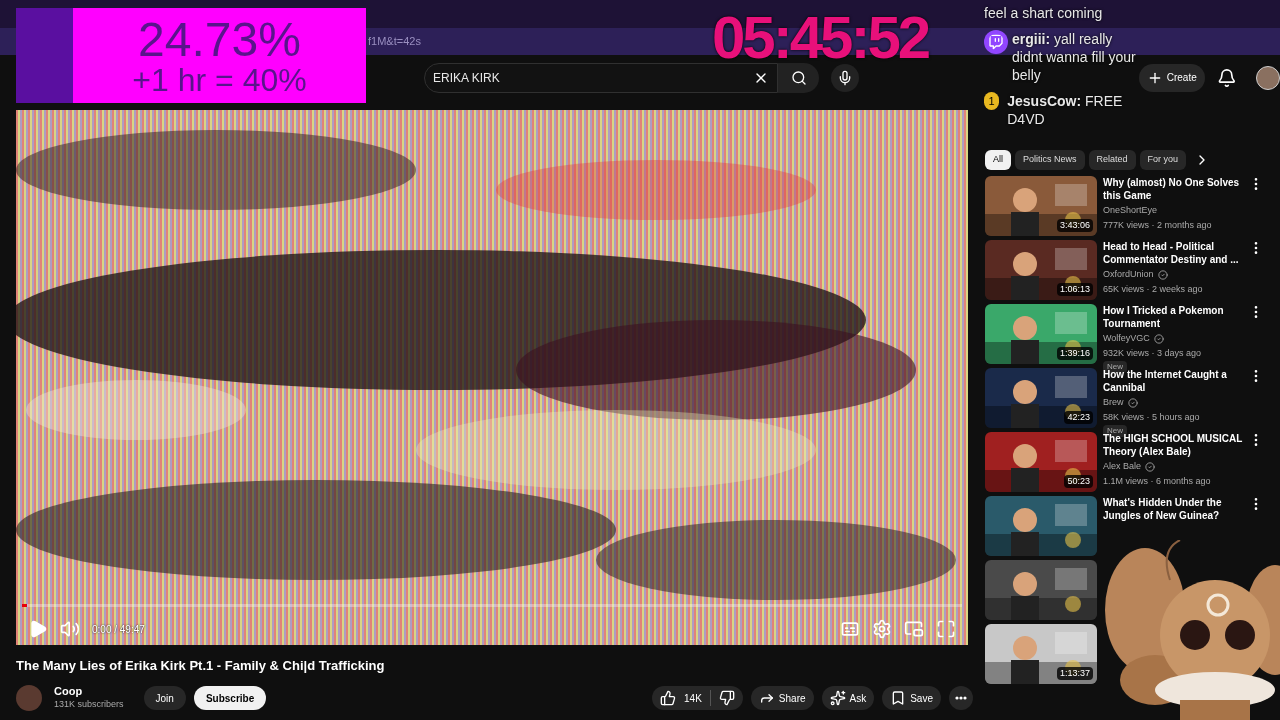 The width and height of the screenshot is (1280, 720). I want to click on video-meta: 58K views · 5 hours ago, so click(1152, 417).